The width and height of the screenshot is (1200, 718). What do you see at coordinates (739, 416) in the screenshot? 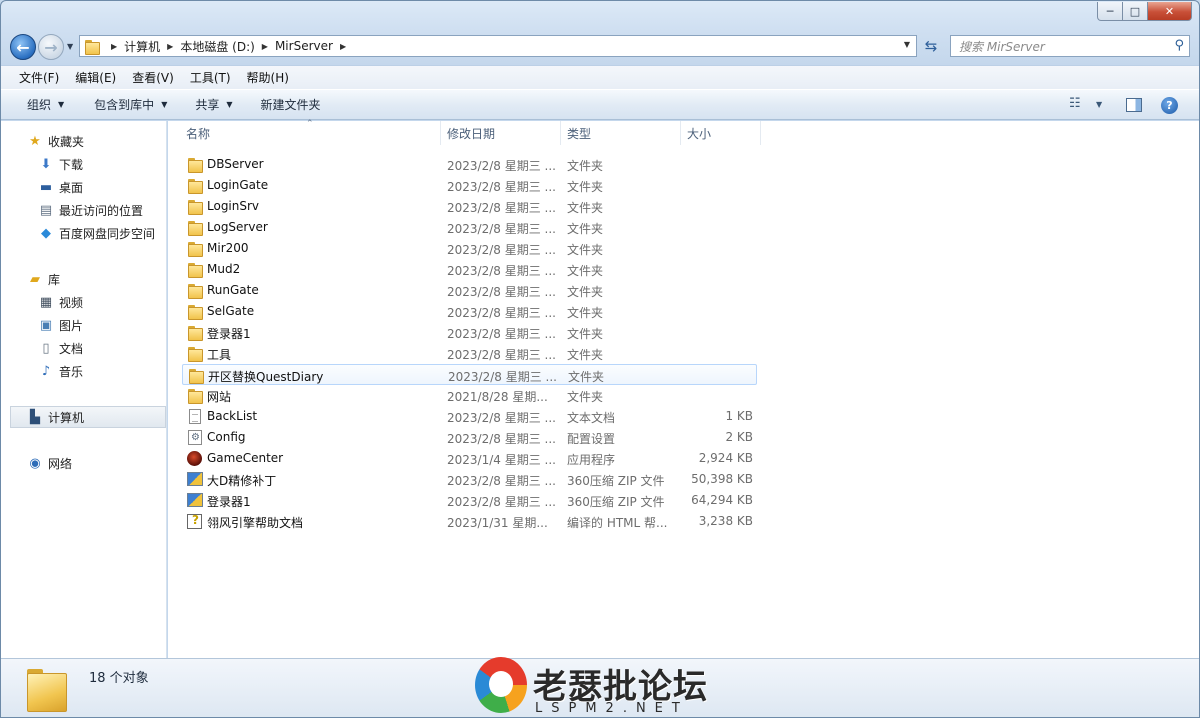
I see `file-size: 1 KB` at bounding box center [739, 416].